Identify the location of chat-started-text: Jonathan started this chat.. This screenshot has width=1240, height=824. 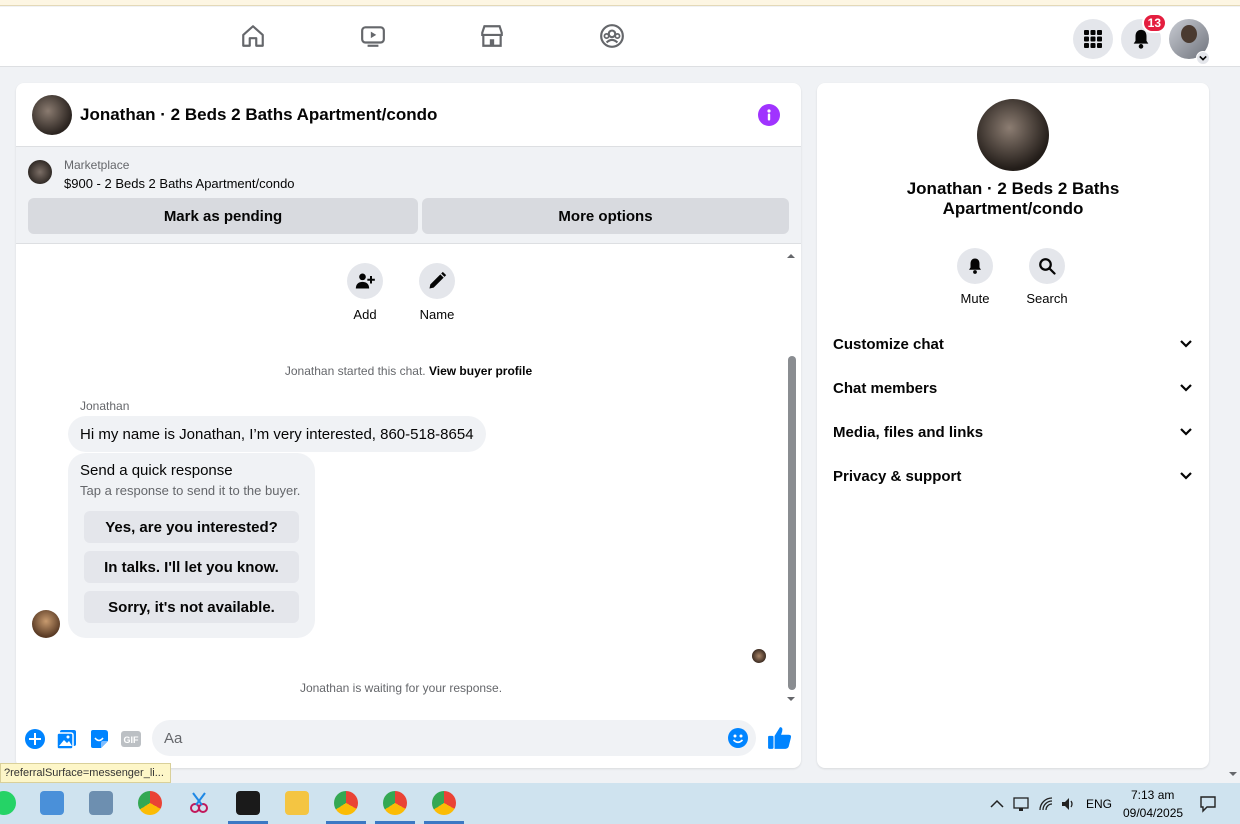
(355, 371).